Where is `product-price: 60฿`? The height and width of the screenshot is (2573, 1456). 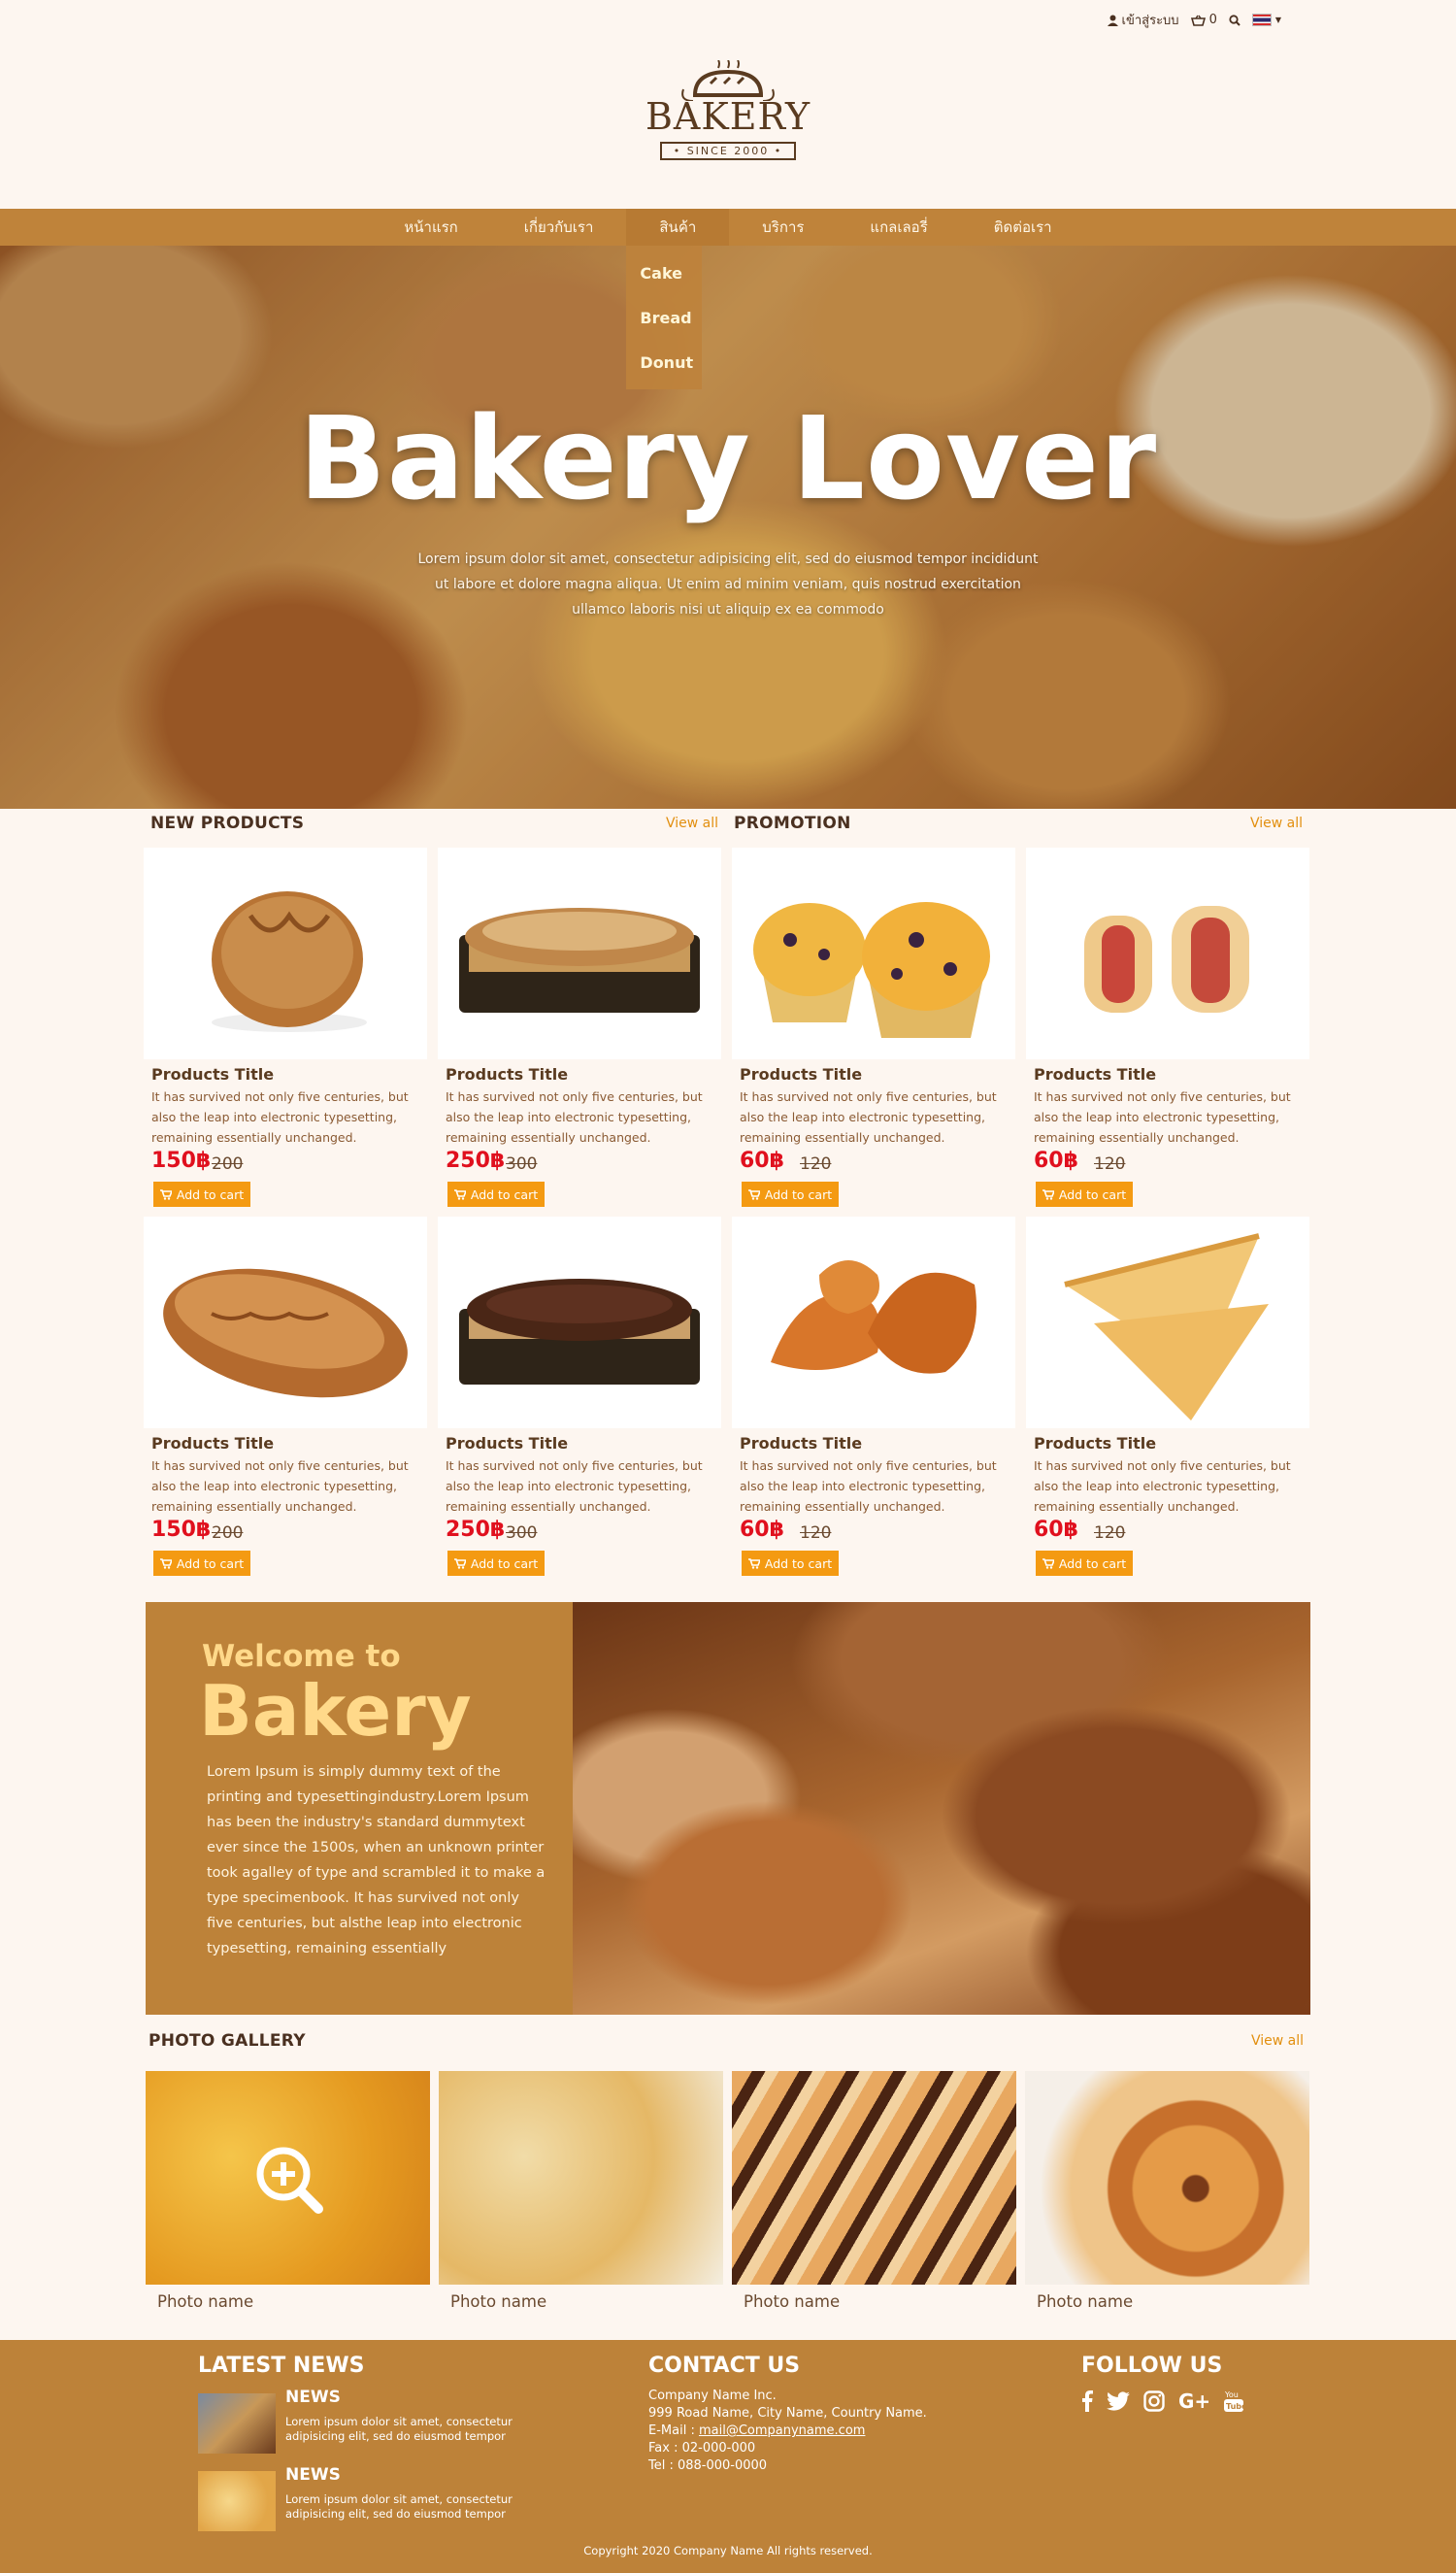 product-price: 60฿ is located at coordinates (1056, 1530).